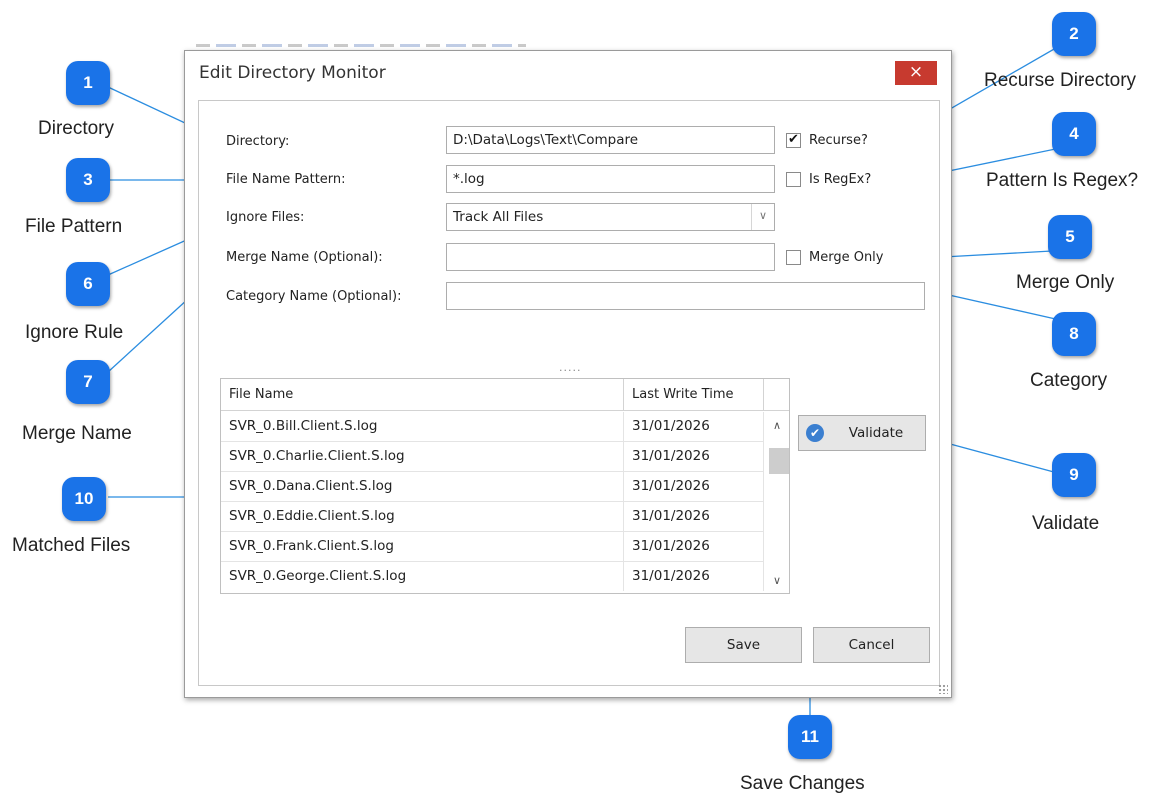 The height and width of the screenshot is (798, 1173). I want to click on ignore-files-select: Track All Files ∨, so click(610, 217).